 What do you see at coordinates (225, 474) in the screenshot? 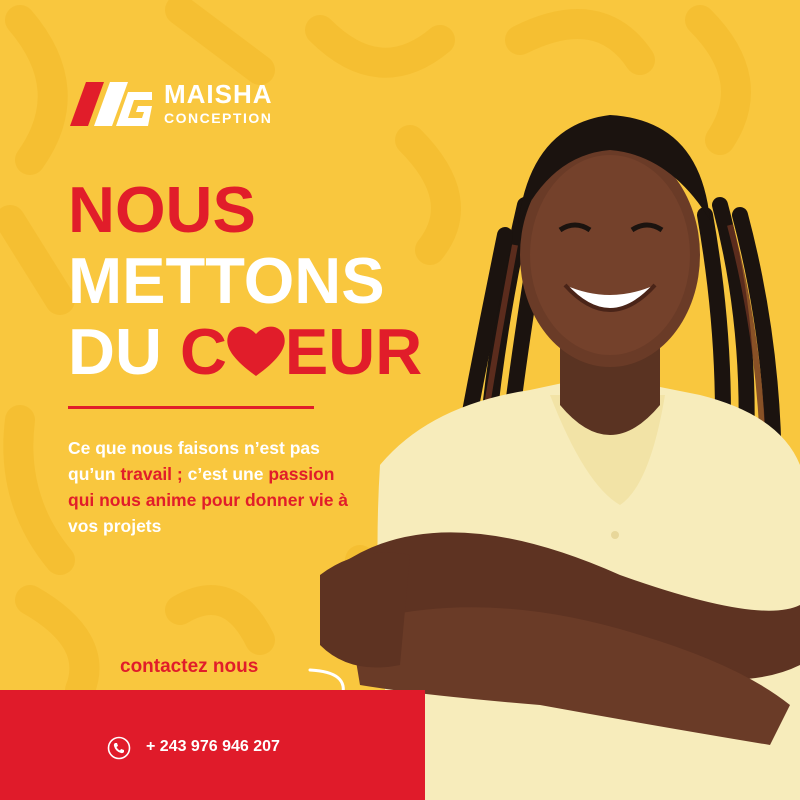
I see `body-text-part-2: c’est une` at bounding box center [225, 474].